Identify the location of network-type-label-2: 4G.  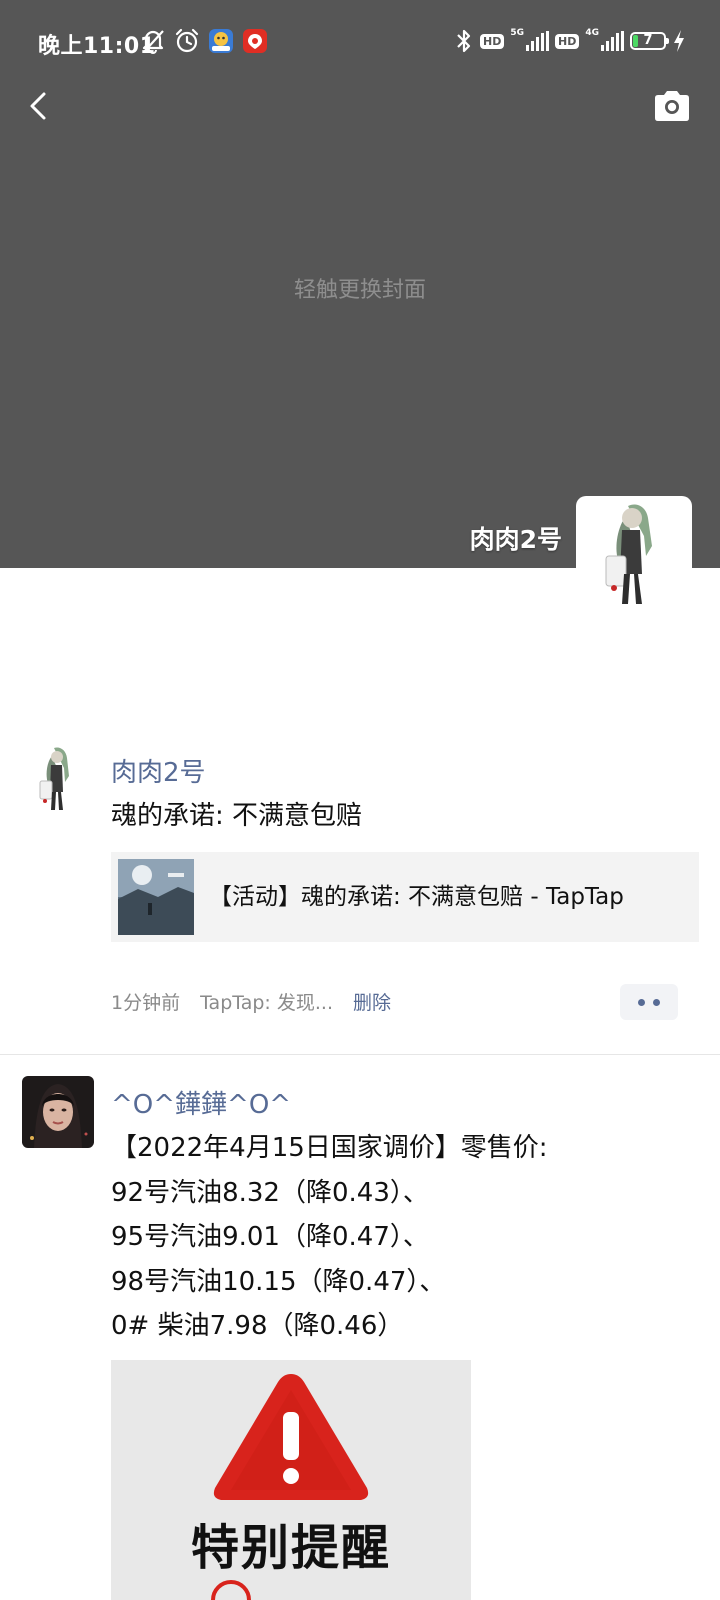
(592, 33).